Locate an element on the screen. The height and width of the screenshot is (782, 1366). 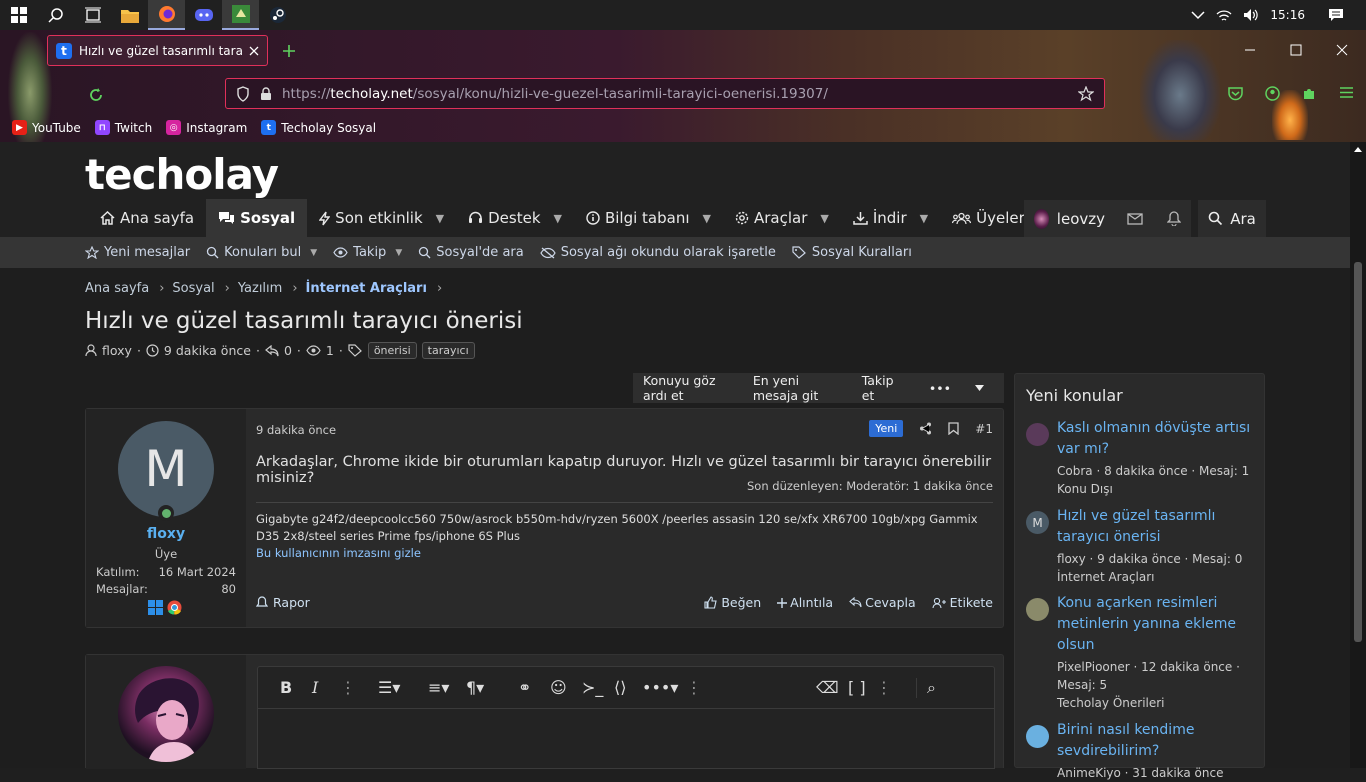
thread-link: Kaslı olmanın dövüşte artısı var mı? is located at coordinates (1154, 439).